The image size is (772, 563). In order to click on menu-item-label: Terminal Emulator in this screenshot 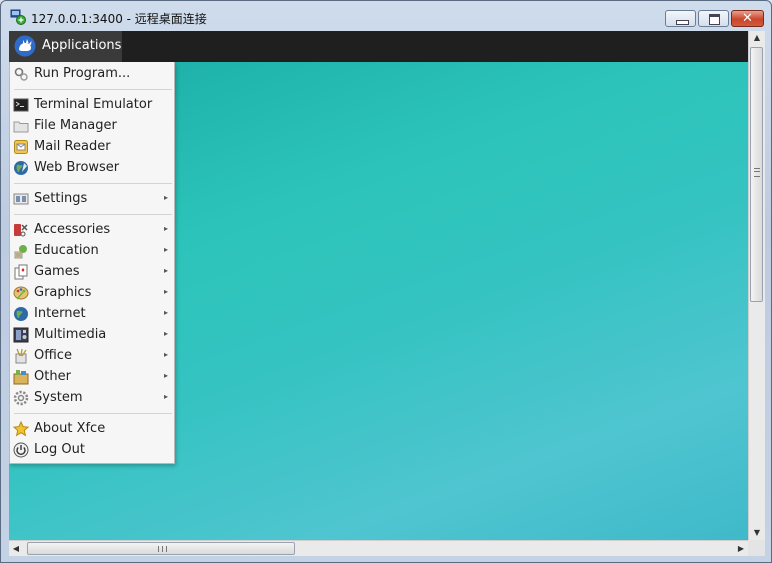, I will do `click(93, 104)`.